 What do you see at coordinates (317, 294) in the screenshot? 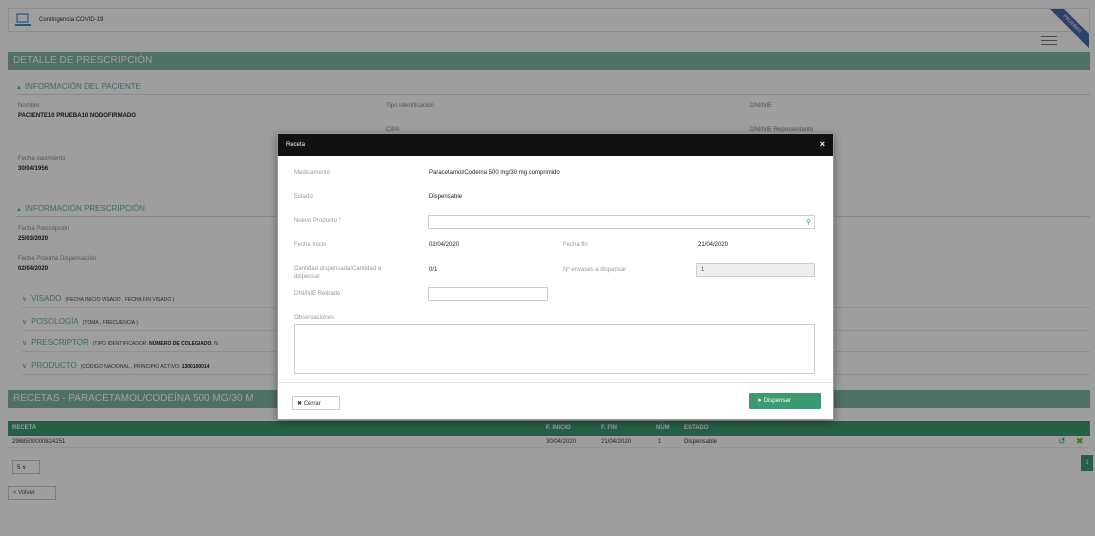
I see `dni-retirado-label: DNI/NIE Retirado` at bounding box center [317, 294].